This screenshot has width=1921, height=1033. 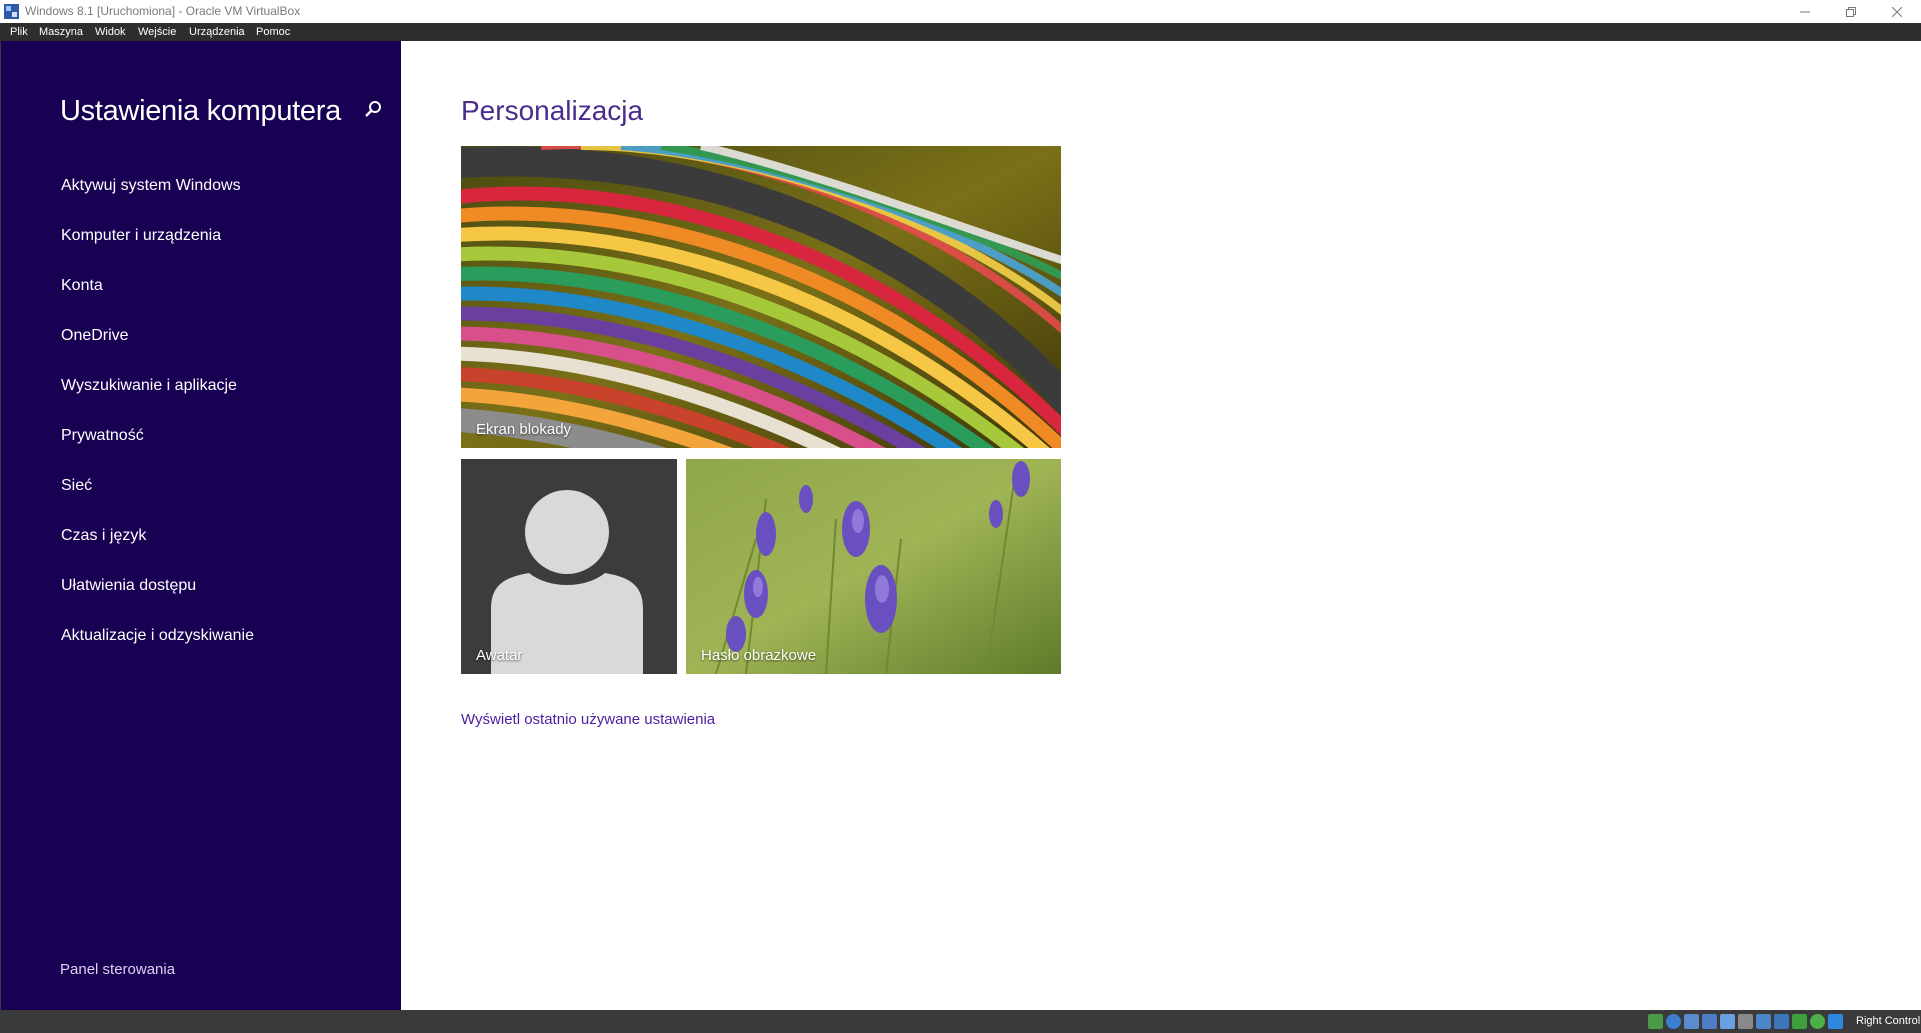 What do you see at coordinates (95, 336) in the screenshot?
I see `sidebar-item-onedrive: OneDrive` at bounding box center [95, 336].